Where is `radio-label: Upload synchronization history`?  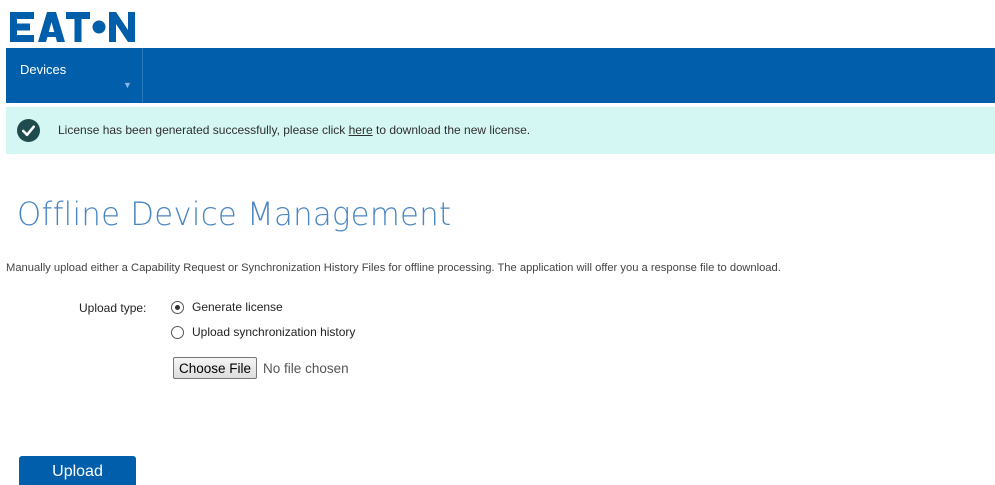
radio-label: Upload synchronization history is located at coordinates (274, 332).